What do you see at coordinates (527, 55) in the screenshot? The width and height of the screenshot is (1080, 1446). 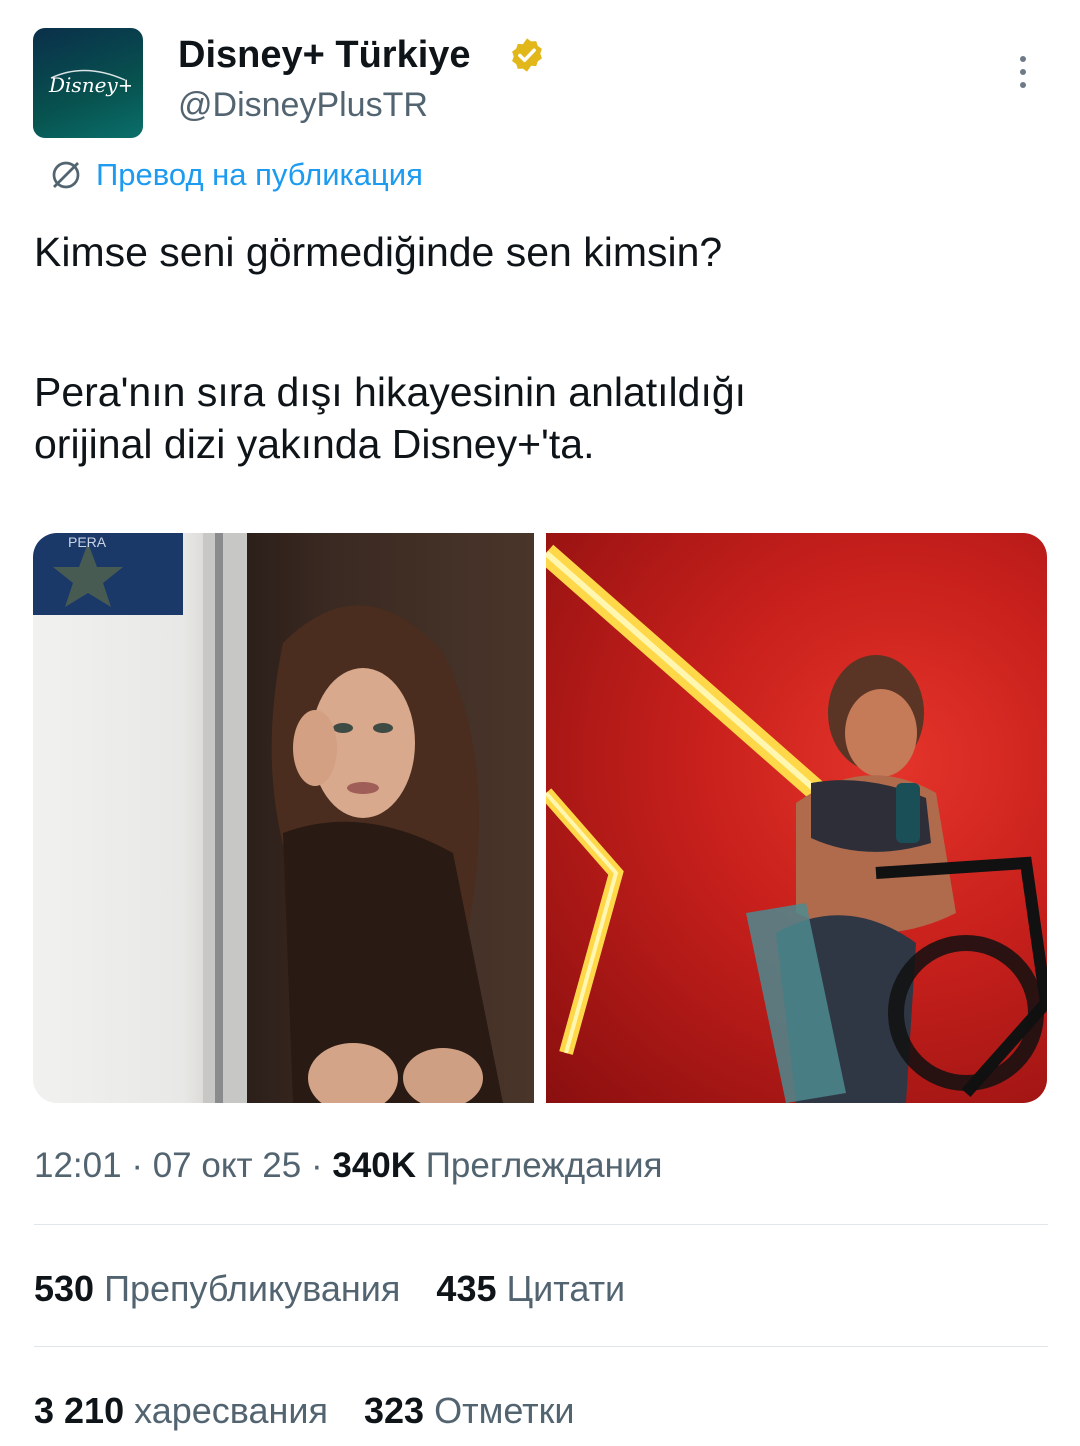 I see `verified-badge-icon` at bounding box center [527, 55].